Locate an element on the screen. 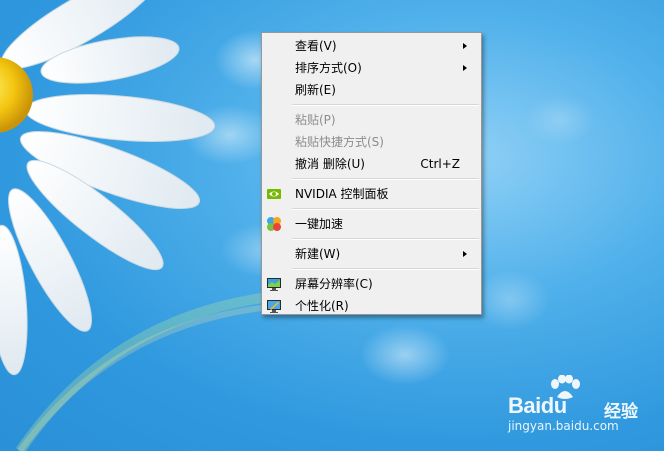 This screenshot has height=451, width=664. menu-item-paste-shortcut-label: 粘贴快捷方式(S) is located at coordinates (339, 142).